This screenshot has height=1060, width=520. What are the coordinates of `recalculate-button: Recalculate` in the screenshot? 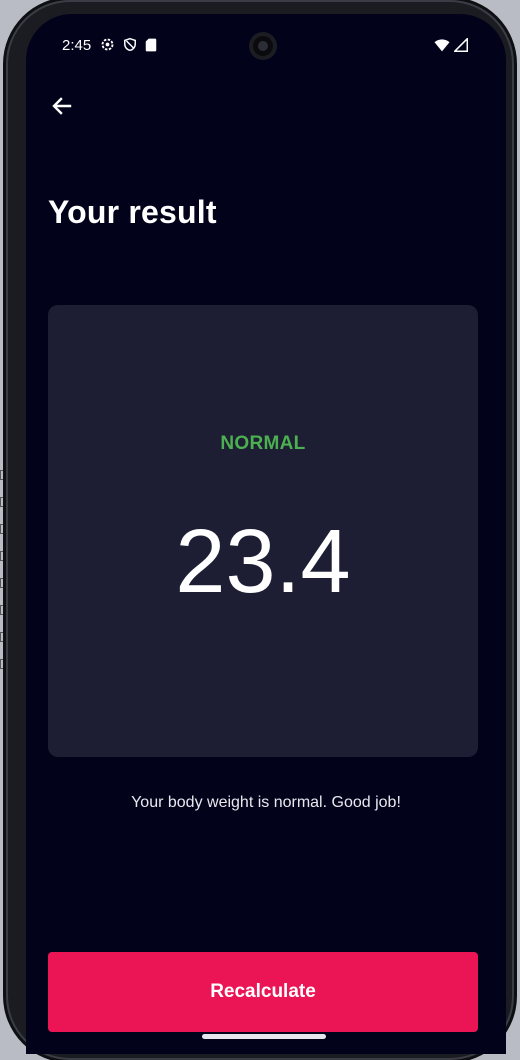 It's located at (263, 992).